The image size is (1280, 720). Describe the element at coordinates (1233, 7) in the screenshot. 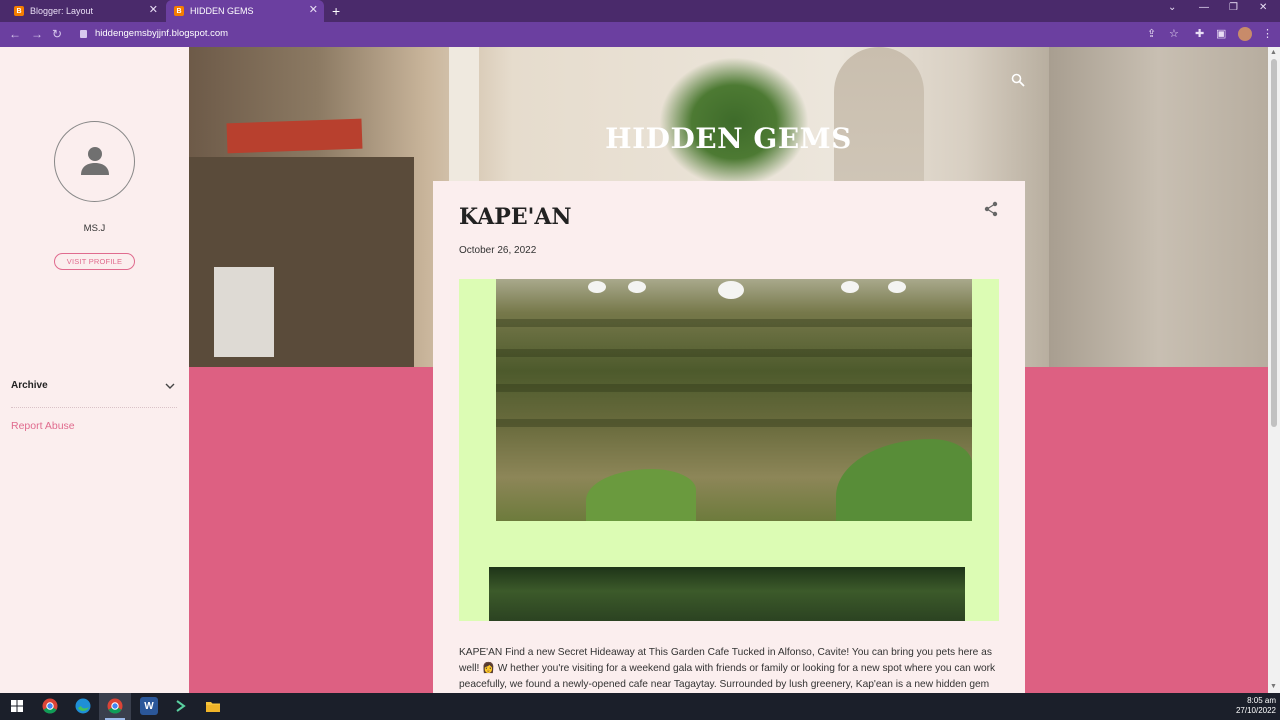

I see `restore-button: ❐` at that location.